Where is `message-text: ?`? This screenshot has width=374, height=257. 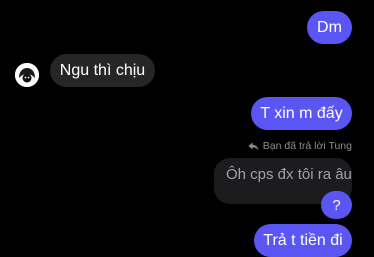 message-text: ? is located at coordinates (336, 205).